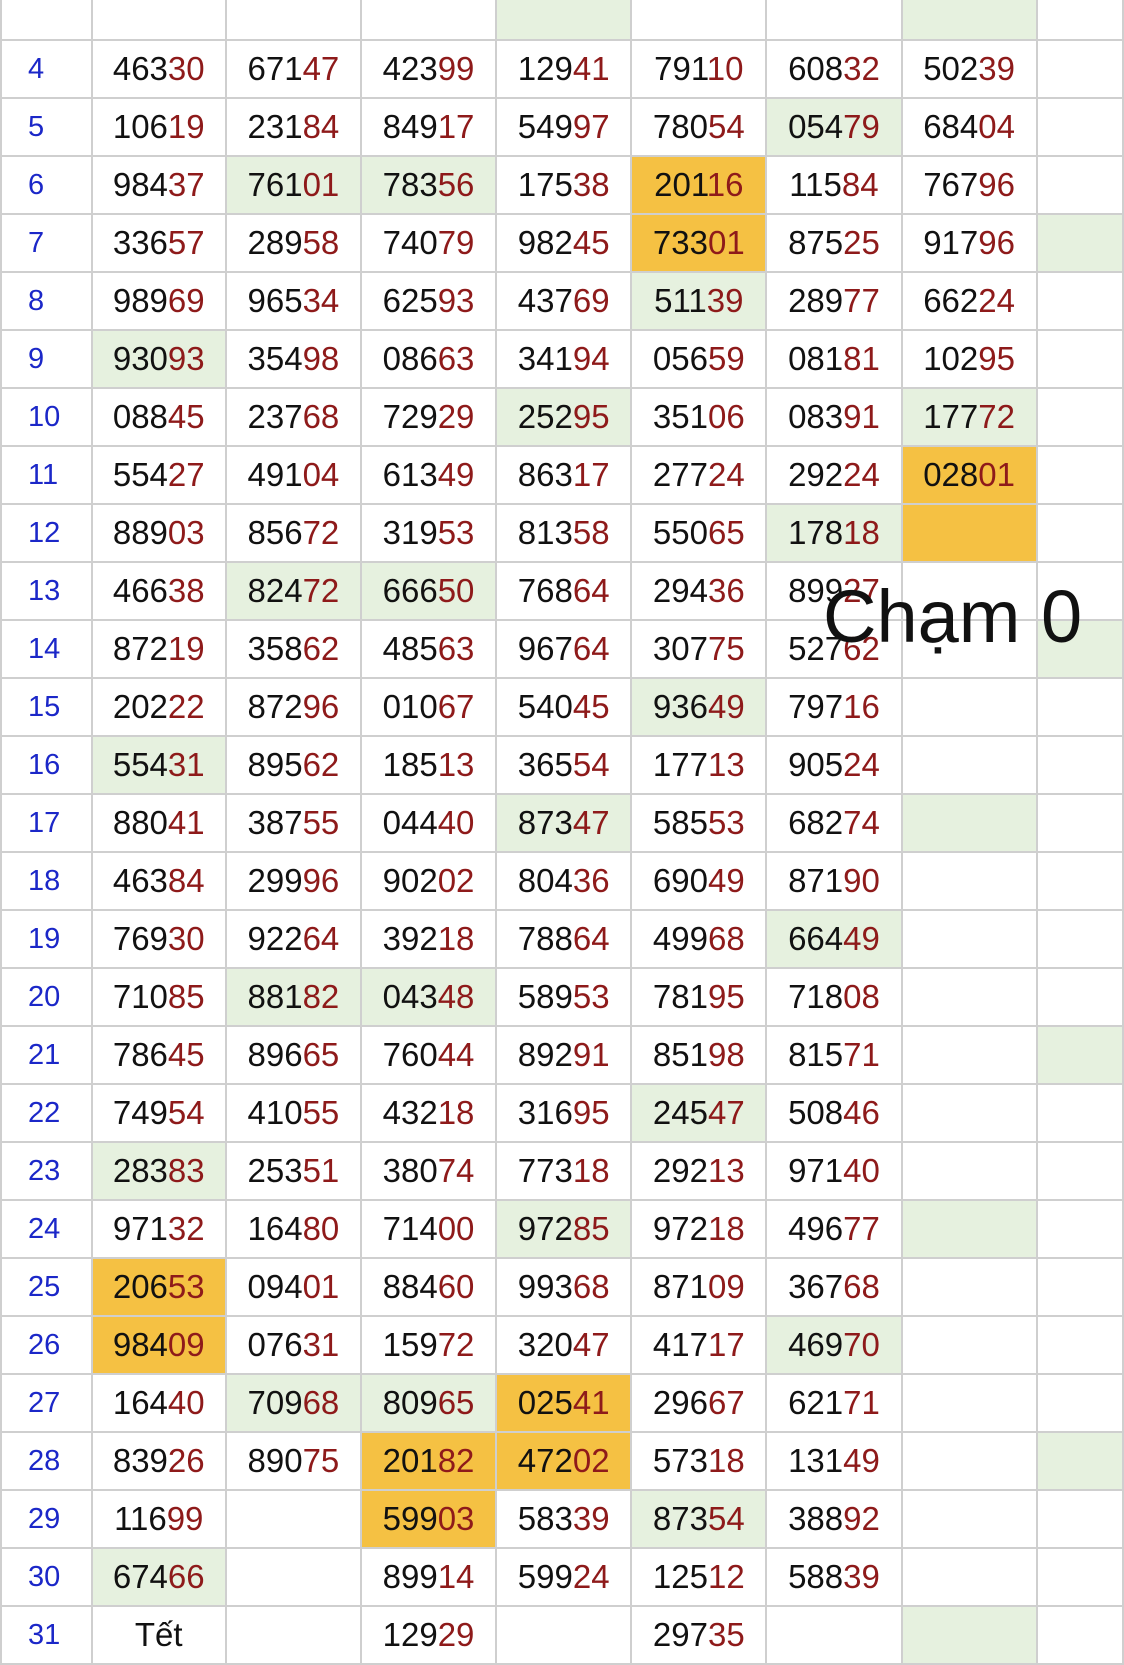 The height and width of the screenshot is (1665, 1124). I want to click on number-head-digits: 588, so click(816, 1576).